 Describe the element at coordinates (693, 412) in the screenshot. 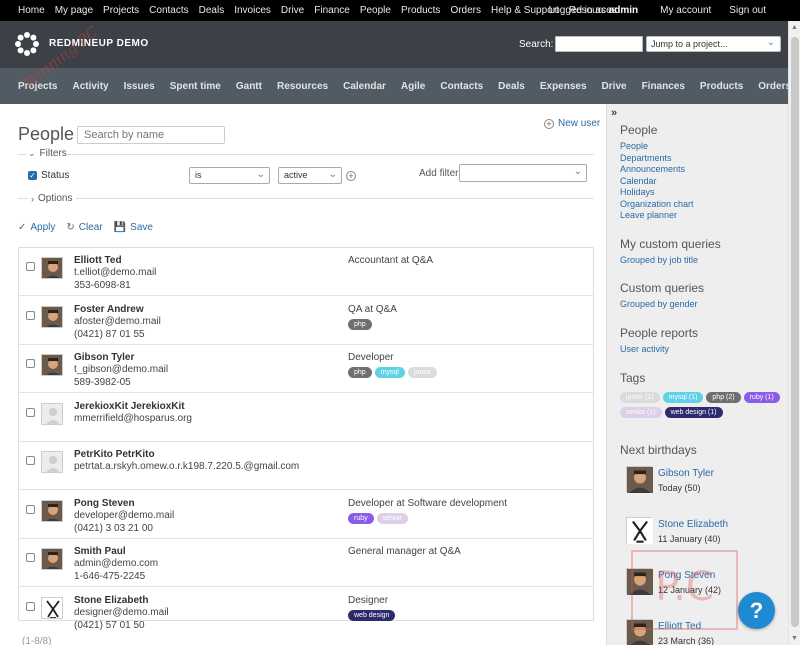

I see `sidebar-tag: web design (1)` at that location.